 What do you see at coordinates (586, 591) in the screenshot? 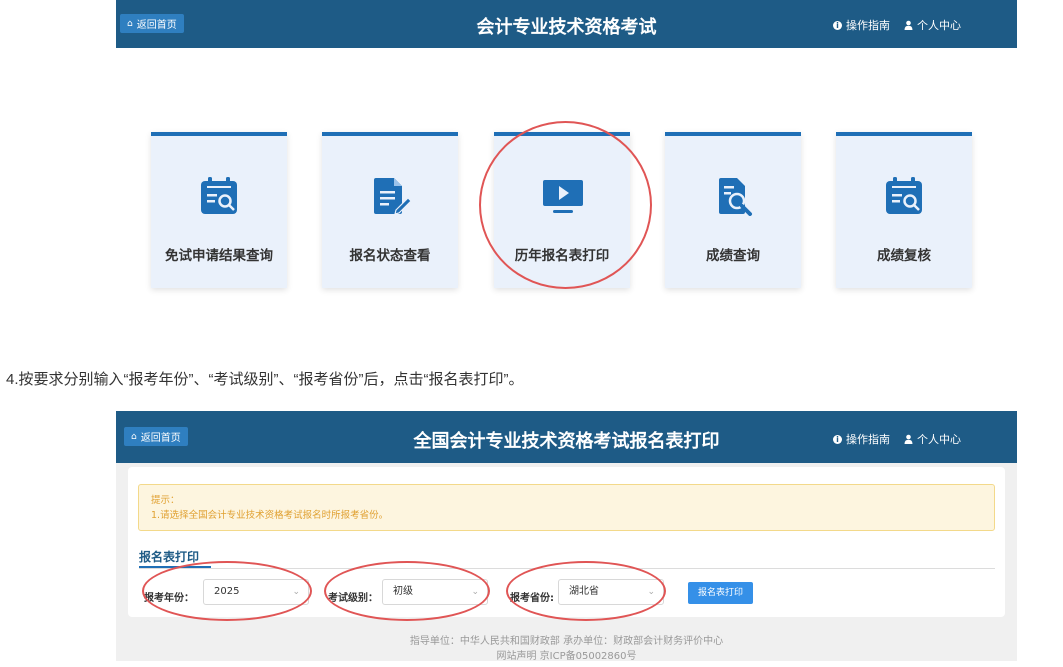
I see `highlight-ellipse-province` at bounding box center [586, 591].